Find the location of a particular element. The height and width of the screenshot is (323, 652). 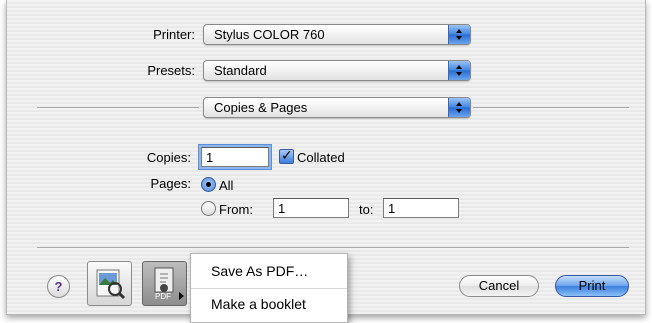

printer-value: Stylus COLOR 760 is located at coordinates (269, 34).